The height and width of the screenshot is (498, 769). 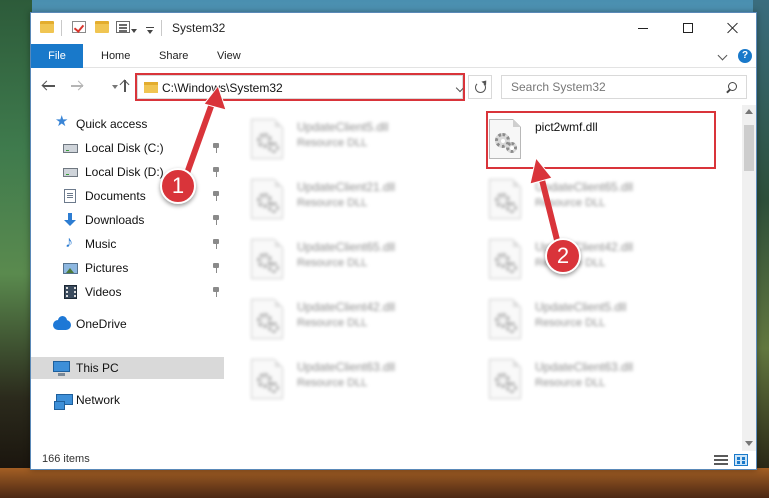 What do you see at coordinates (127, 368) in the screenshot?
I see `nav-item-this-pc: This PC` at bounding box center [127, 368].